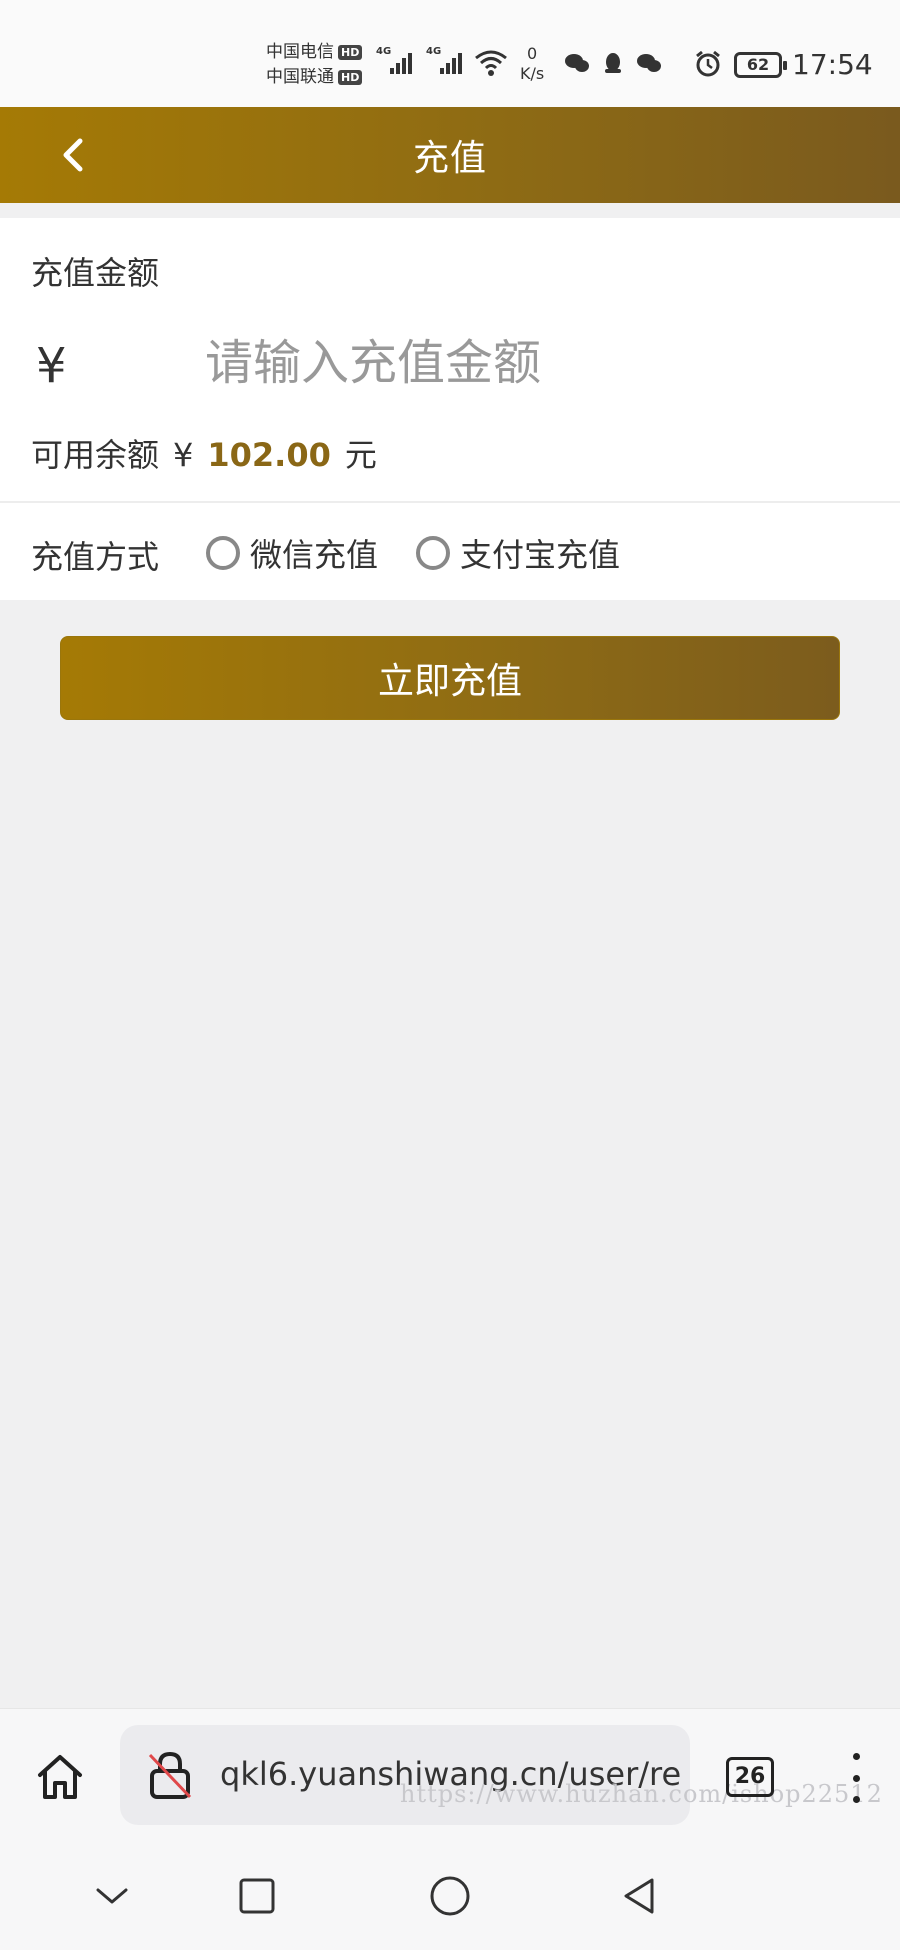 The image size is (900, 1950). I want to click on carrier-2: 中国联通, so click(300, 77).